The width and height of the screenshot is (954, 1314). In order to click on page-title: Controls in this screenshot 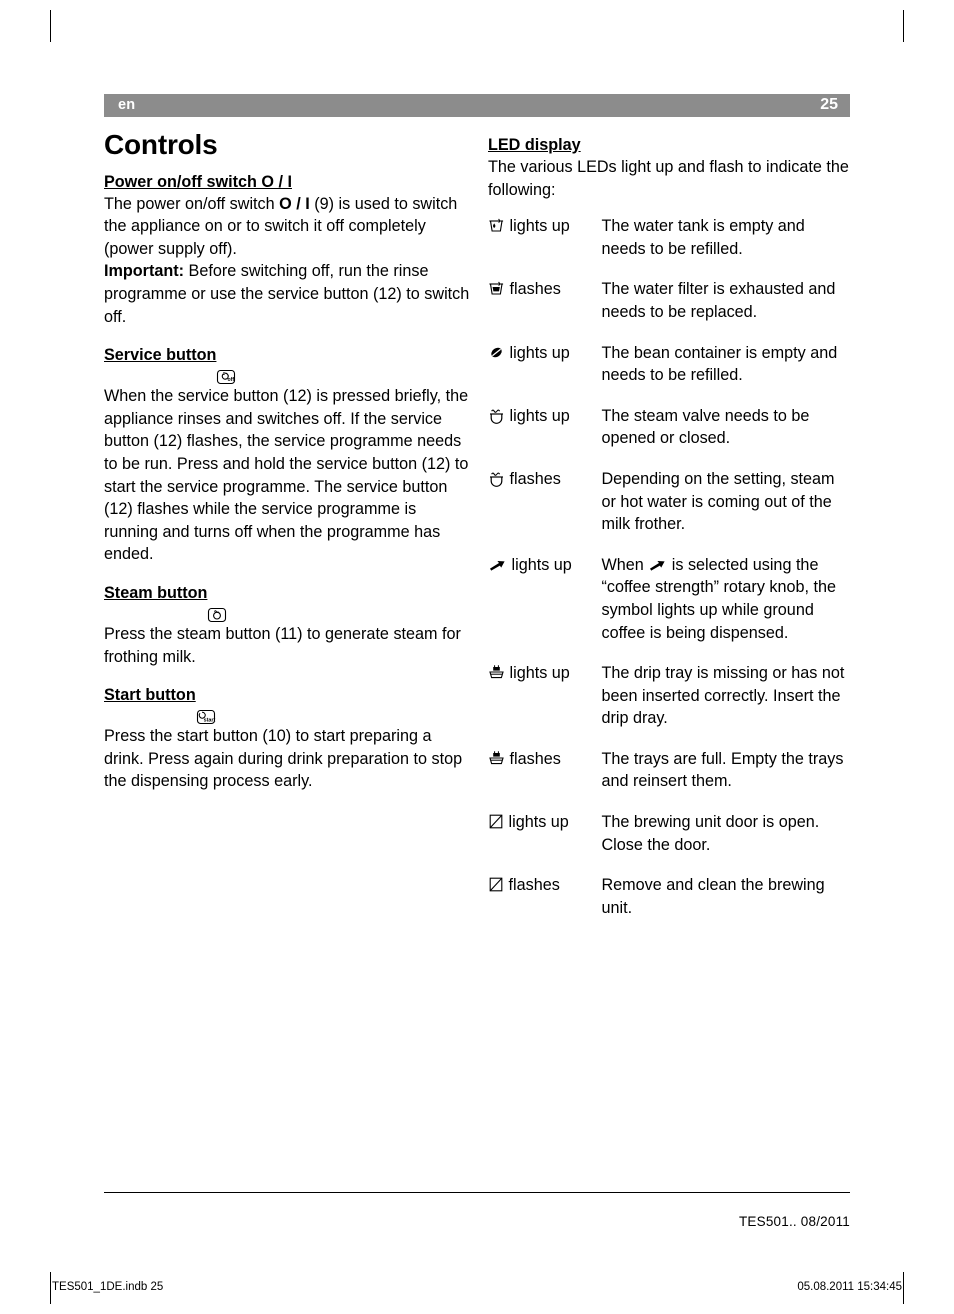, I will do `click(161, 144)`.